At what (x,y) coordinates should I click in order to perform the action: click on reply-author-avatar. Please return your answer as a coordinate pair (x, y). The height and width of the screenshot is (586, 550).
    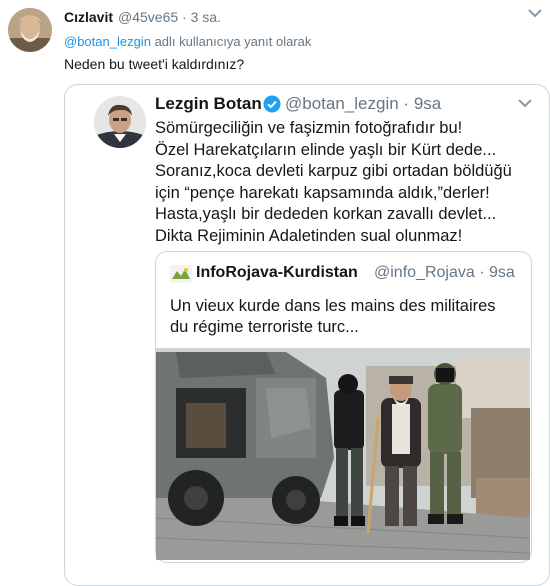
    Looking at the image, I should click on (30, 30).